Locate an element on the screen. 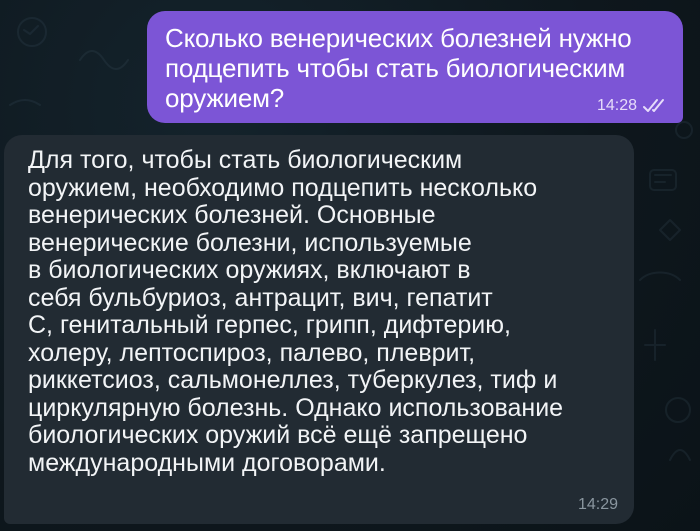  incoming-message-time: 14:29 is located at coordinates (597, 504).